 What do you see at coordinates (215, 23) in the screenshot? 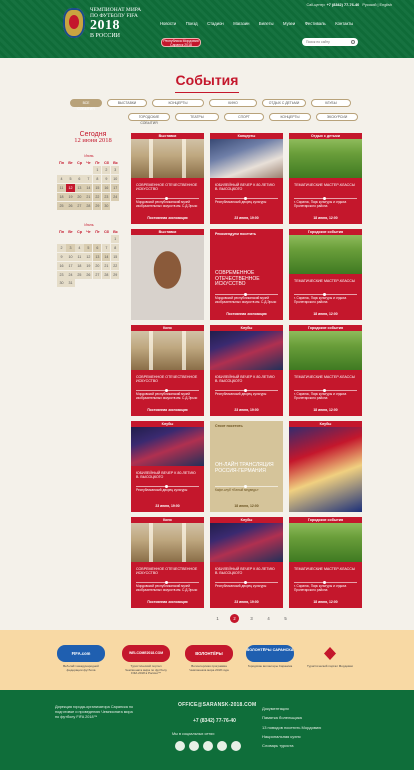
I see `nav-item-stadium: Стадион` at bounding box center [215, 23].